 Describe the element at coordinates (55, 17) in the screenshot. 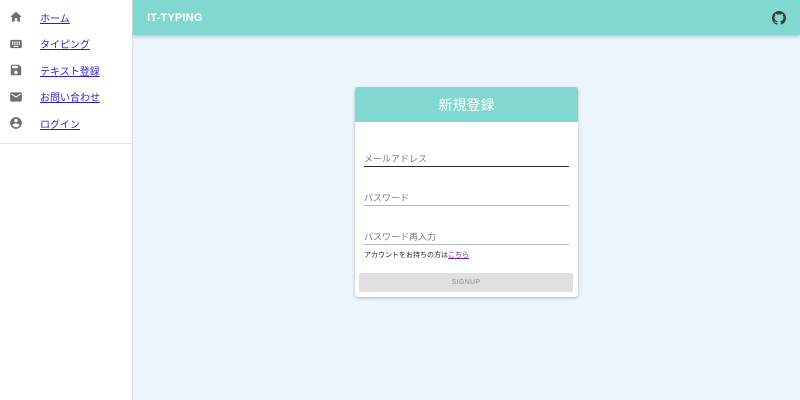

I see `sidebar-item-label: ホーム` at that location.